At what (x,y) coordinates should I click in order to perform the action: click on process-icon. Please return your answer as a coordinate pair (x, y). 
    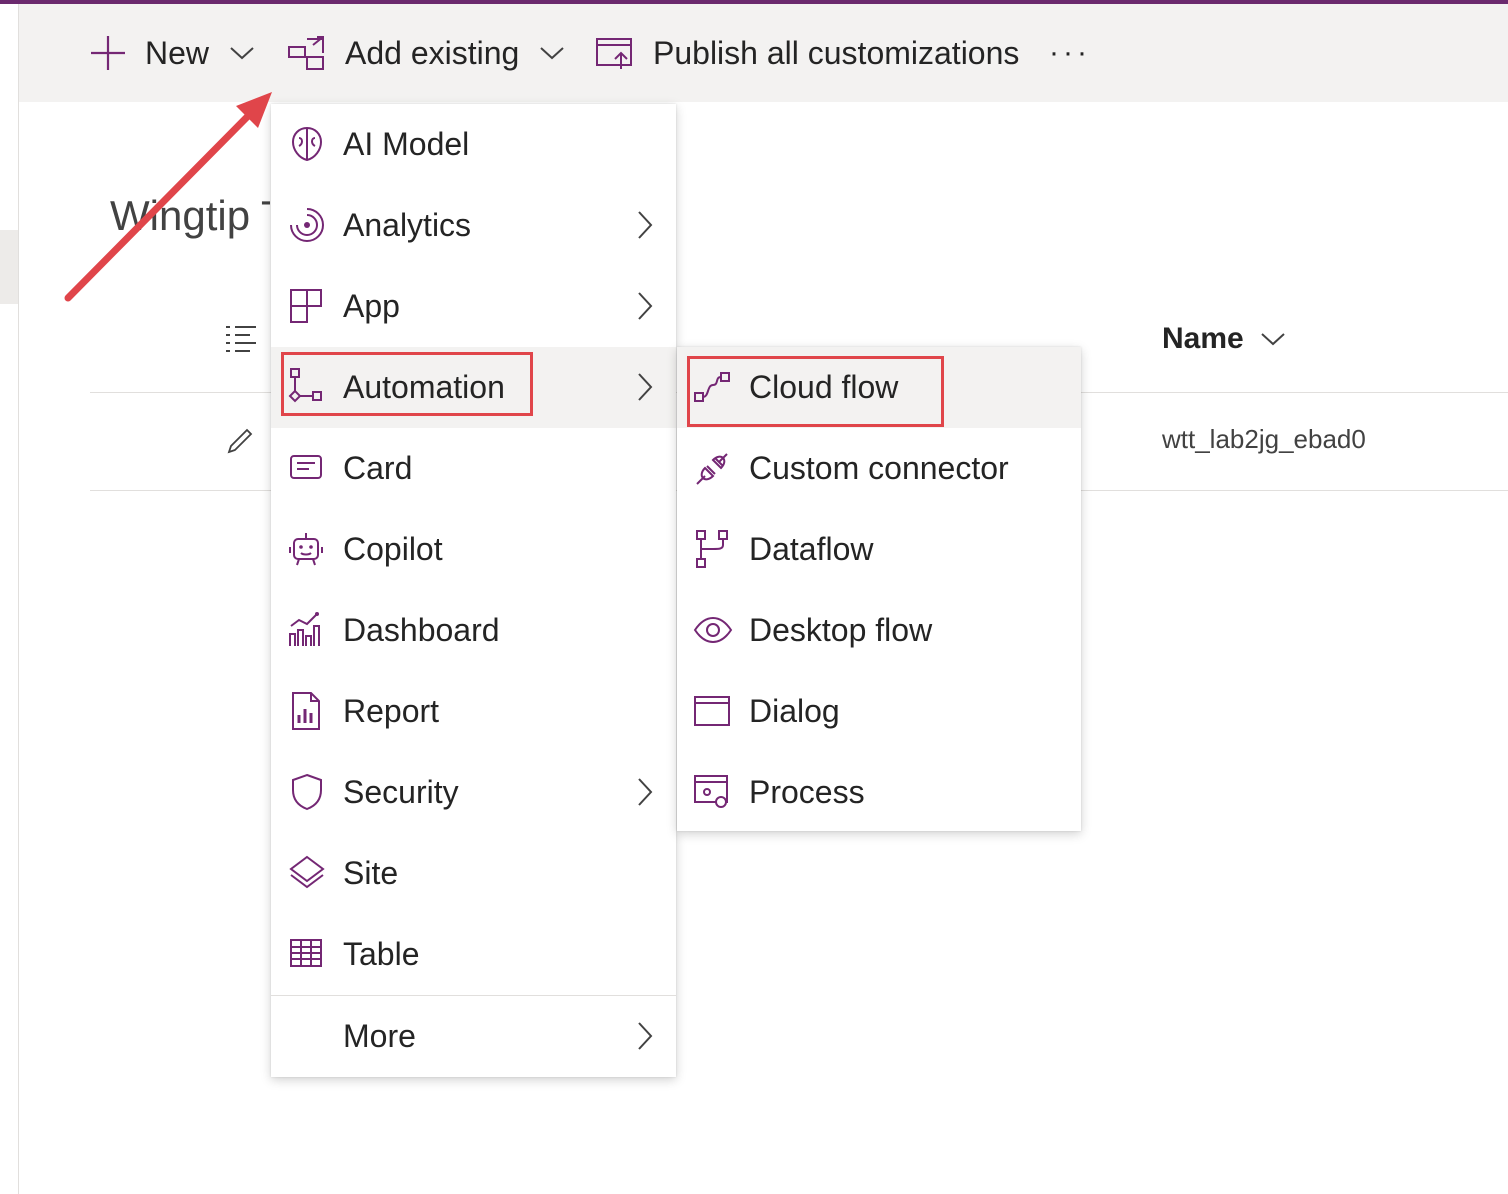
    Looking at the image, I should click on (711, 791).